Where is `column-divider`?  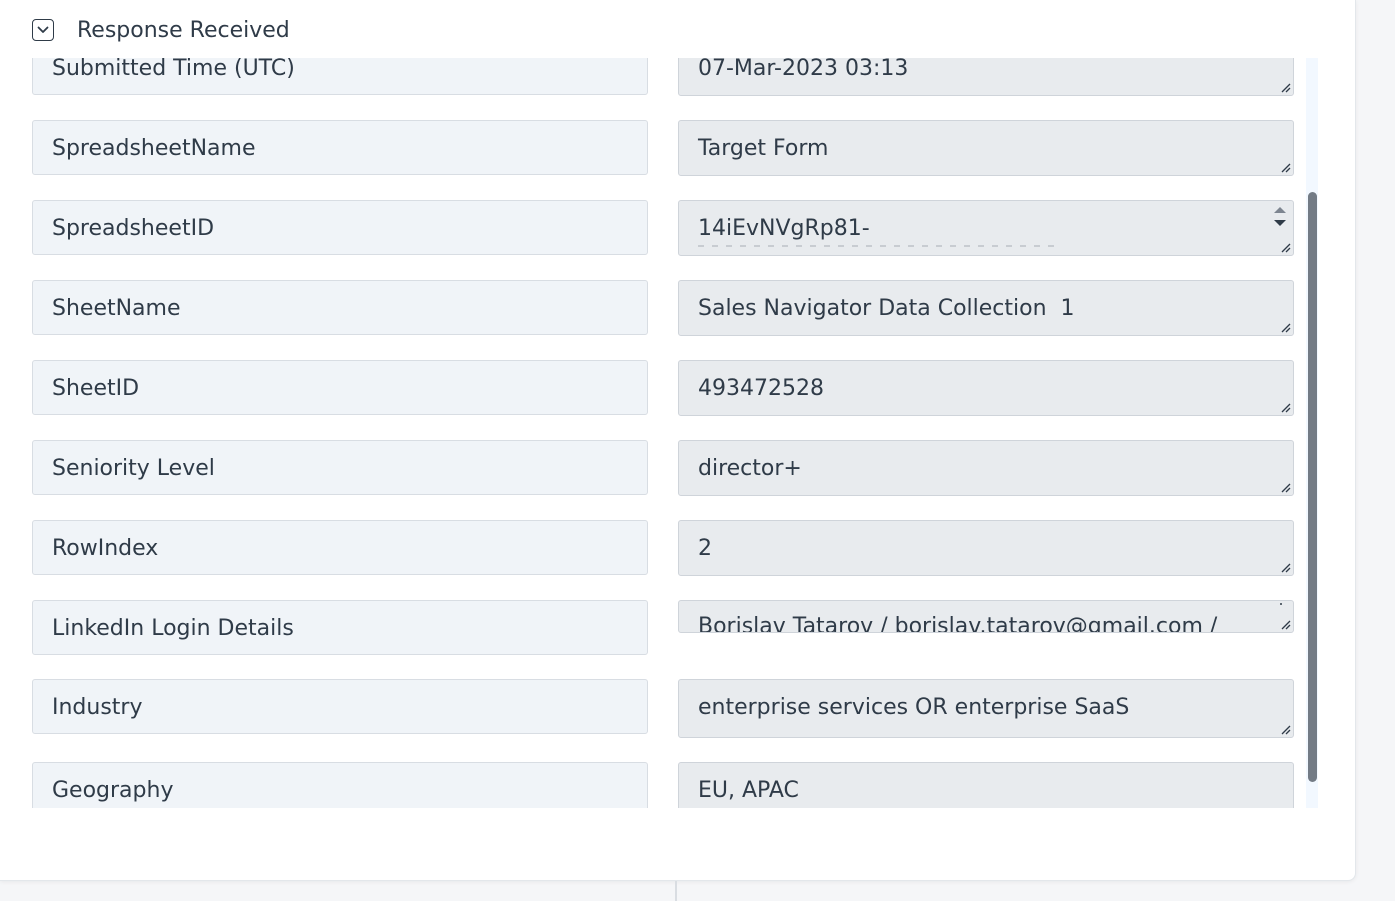 column-divider is located at coordinates (676, 891).